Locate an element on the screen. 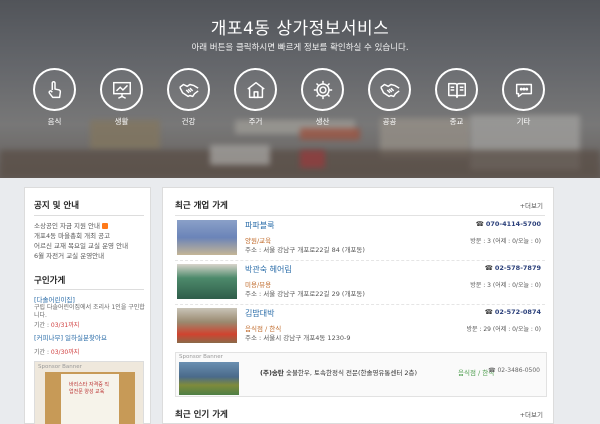 This screenshot has height=424, width=600. shop-phone: ☎ 02-572-0874 is located at coordinates (512, 312).